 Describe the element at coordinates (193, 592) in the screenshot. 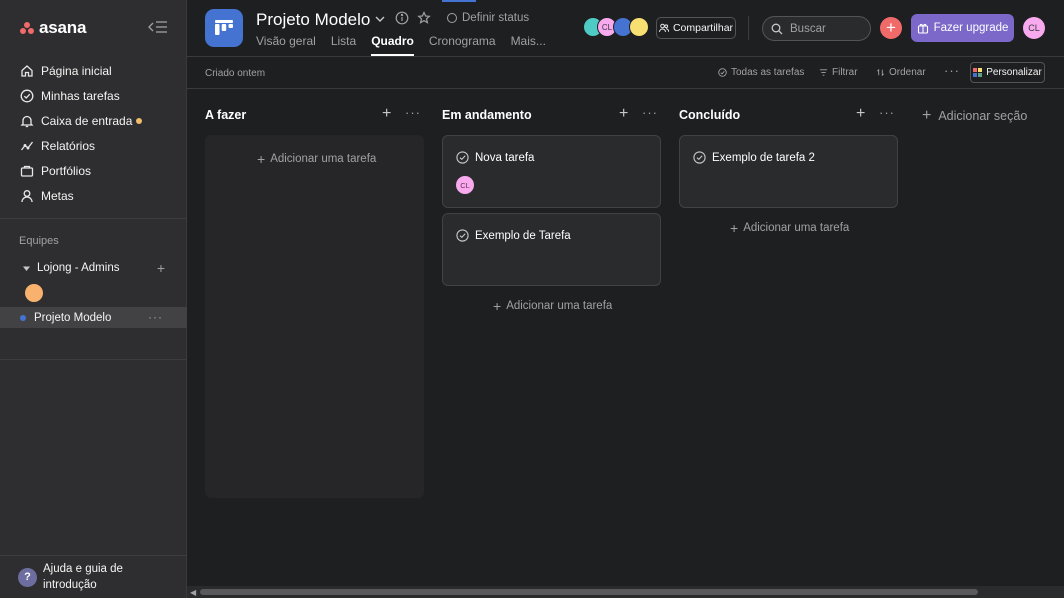

I see `scroll-left-icon: ◀` at that location.